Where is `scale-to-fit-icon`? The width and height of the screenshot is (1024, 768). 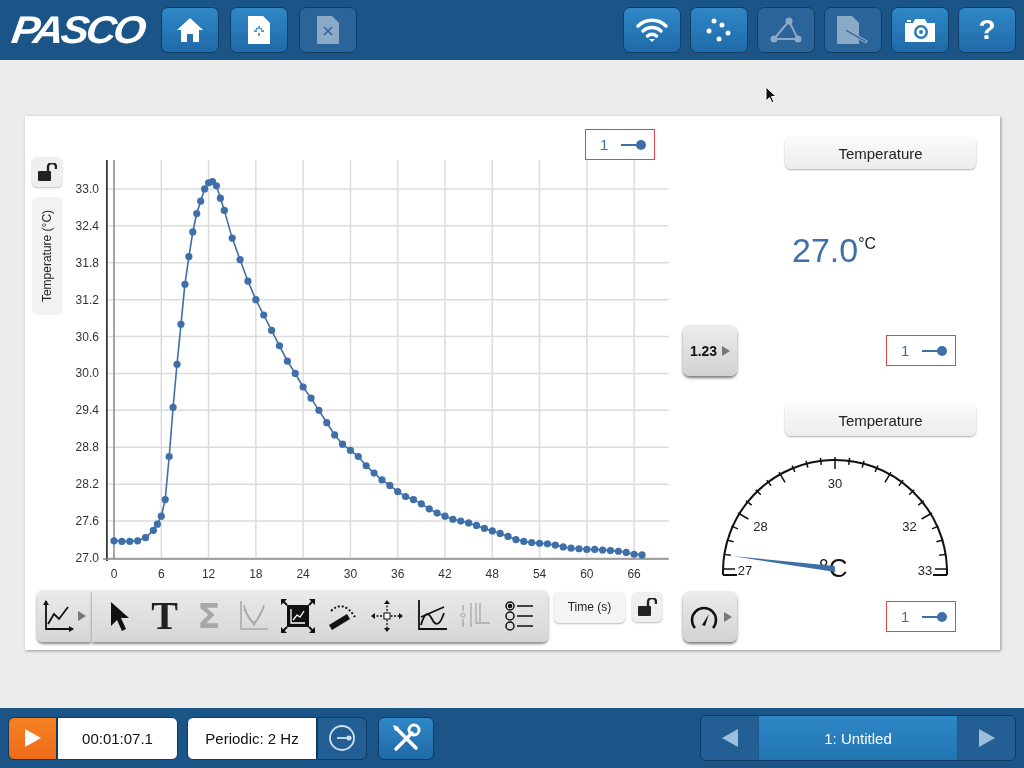
scale-to-fit-icon is located at coordinates (297, 616).